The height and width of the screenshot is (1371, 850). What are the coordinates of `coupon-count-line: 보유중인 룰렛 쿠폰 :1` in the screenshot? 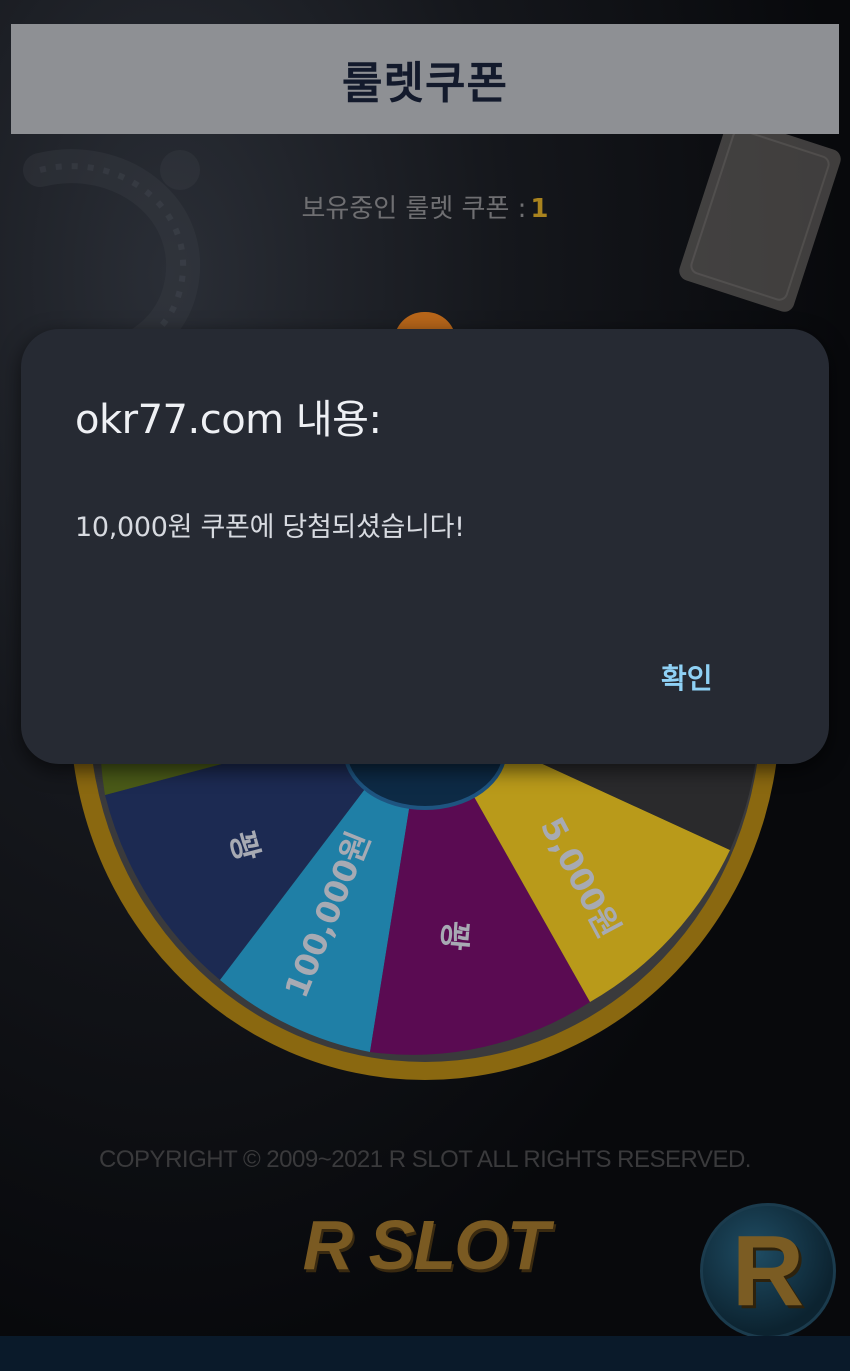 It's located at (425, 206).